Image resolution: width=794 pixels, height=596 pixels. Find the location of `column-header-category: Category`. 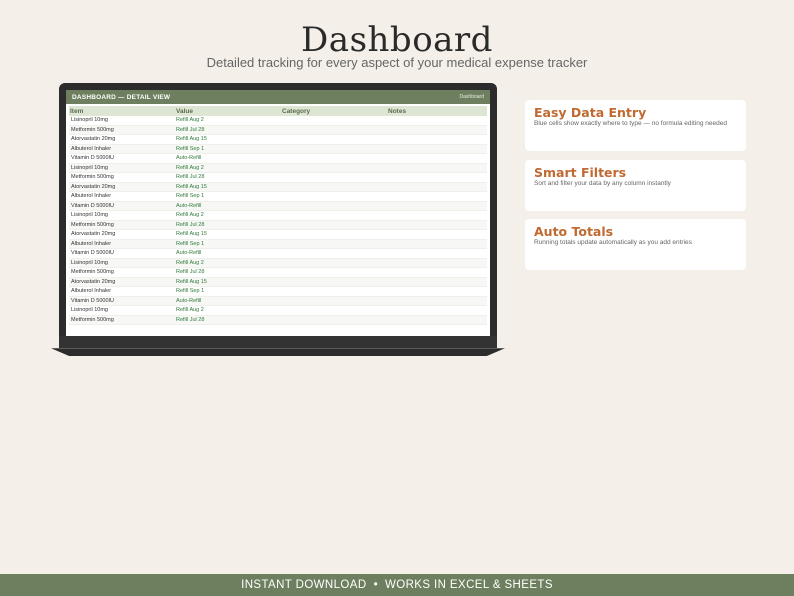

column-header-category: Category is located at coordinates (334, 111).